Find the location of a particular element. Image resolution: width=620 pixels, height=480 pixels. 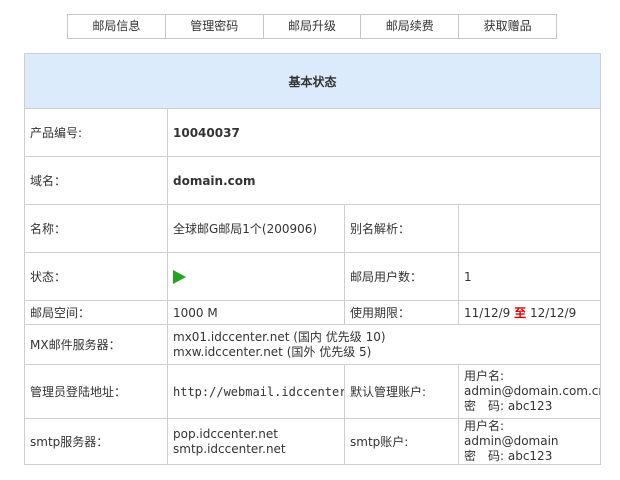

default-admin-value: 用户名: admin@domain.com.cn 密 码: abc123 is located at coordinates (529, 391).